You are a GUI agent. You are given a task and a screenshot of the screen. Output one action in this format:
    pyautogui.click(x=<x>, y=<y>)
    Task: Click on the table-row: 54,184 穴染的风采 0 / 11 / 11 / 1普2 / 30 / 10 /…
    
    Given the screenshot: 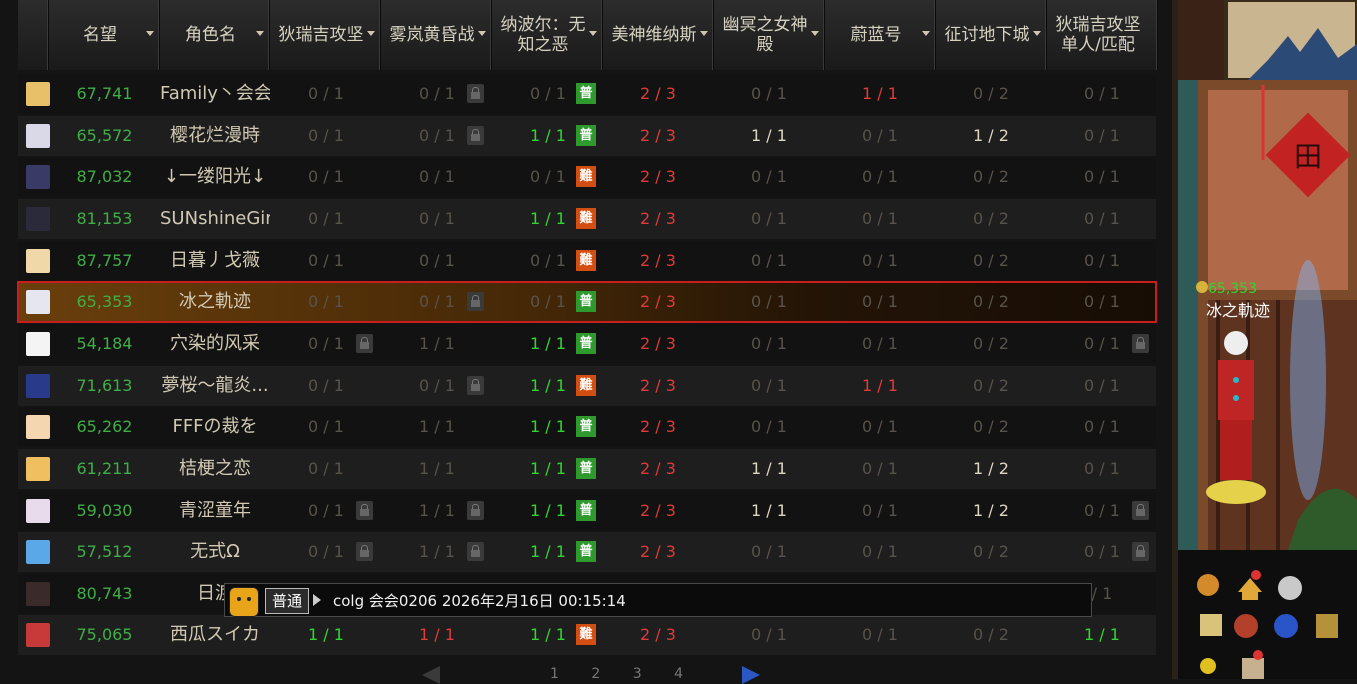 What is the action you would take?
    pyautogui.click(x=587, y=343)
    